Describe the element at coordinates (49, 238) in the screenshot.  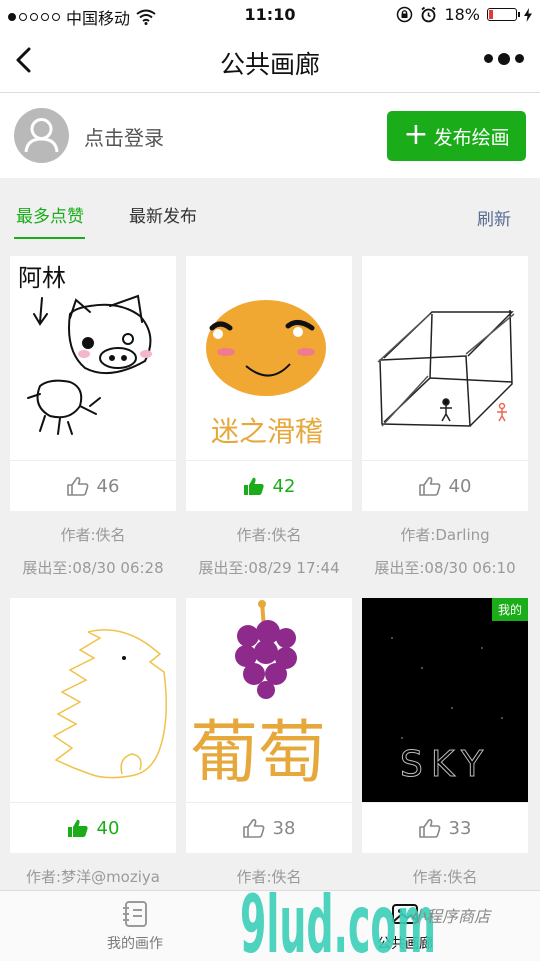
I see `active-tab-indicator` at that location.